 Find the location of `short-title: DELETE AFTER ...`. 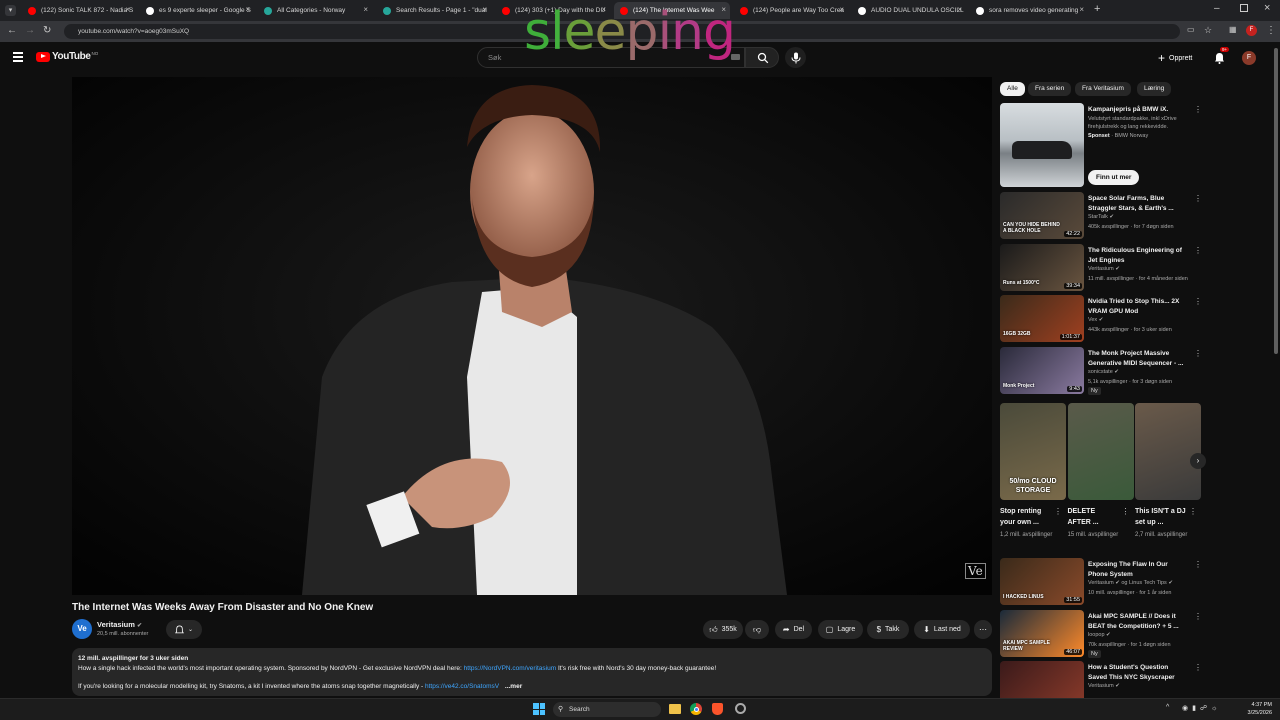

short-title: DELETE AFTER ... is located at coordinates (1094, 517).